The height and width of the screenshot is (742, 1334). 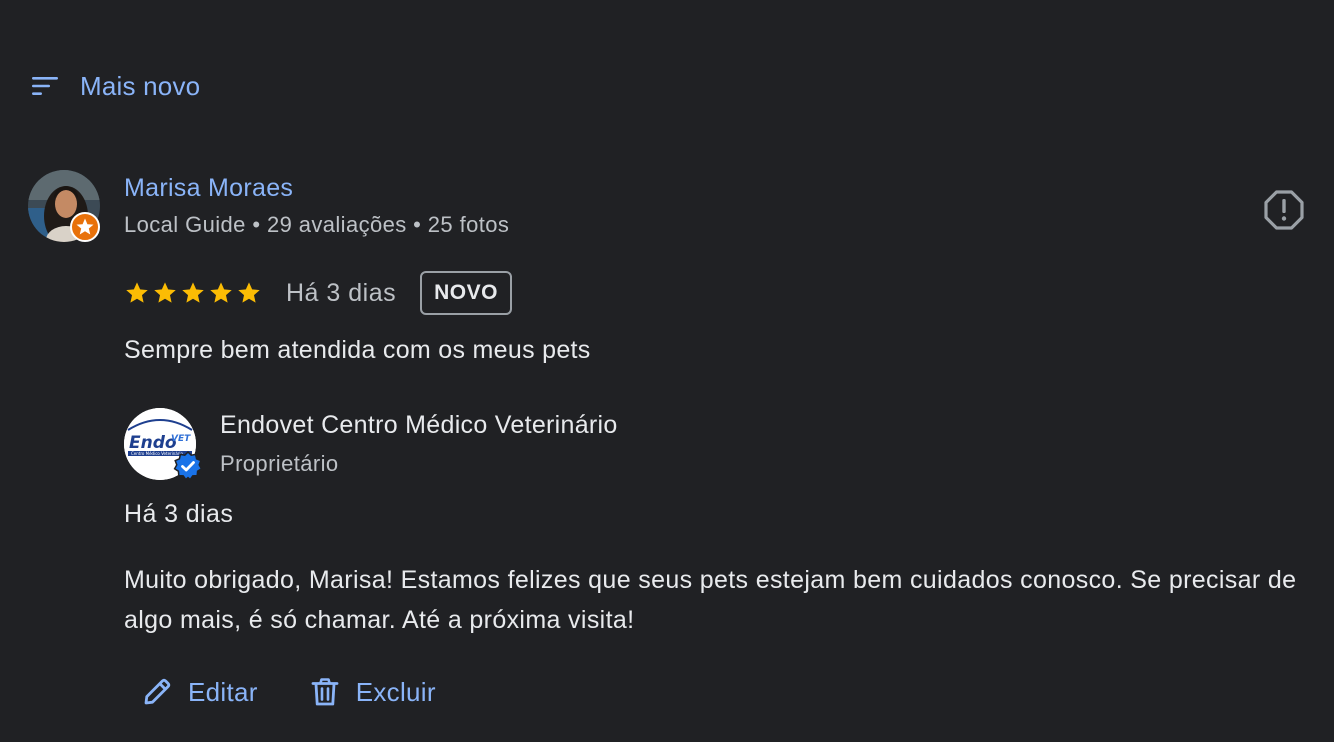 I want to click on report-icon, so click(x=1284, y=213).